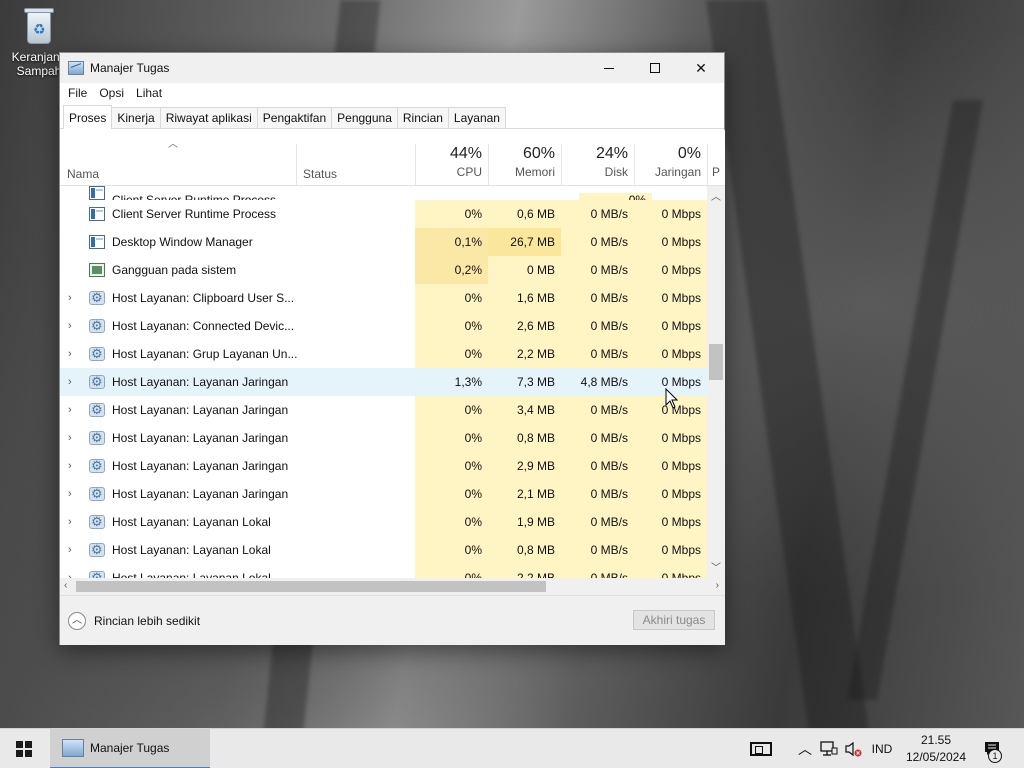 This screenshot has width=1024, height=768. I want to click on clock-date: 12/05/2024, so click(936, 757).